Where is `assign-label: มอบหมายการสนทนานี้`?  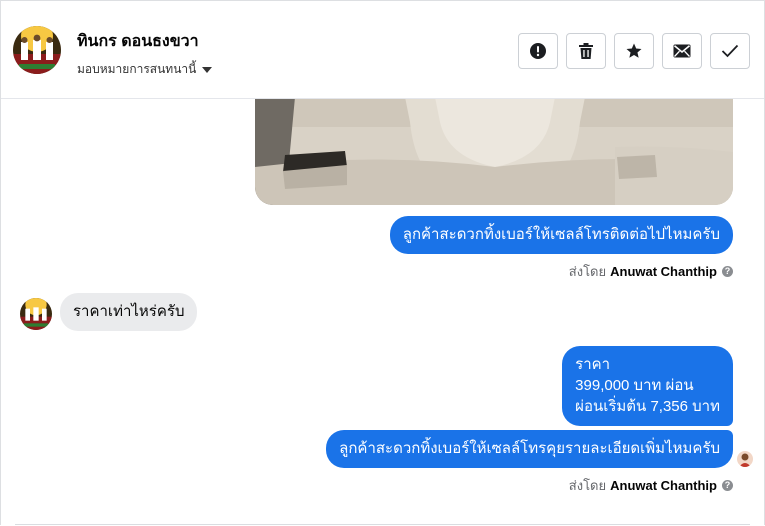
assign-label: มอบหมายการสนทนานี้ is located at coordinates (137, 69).